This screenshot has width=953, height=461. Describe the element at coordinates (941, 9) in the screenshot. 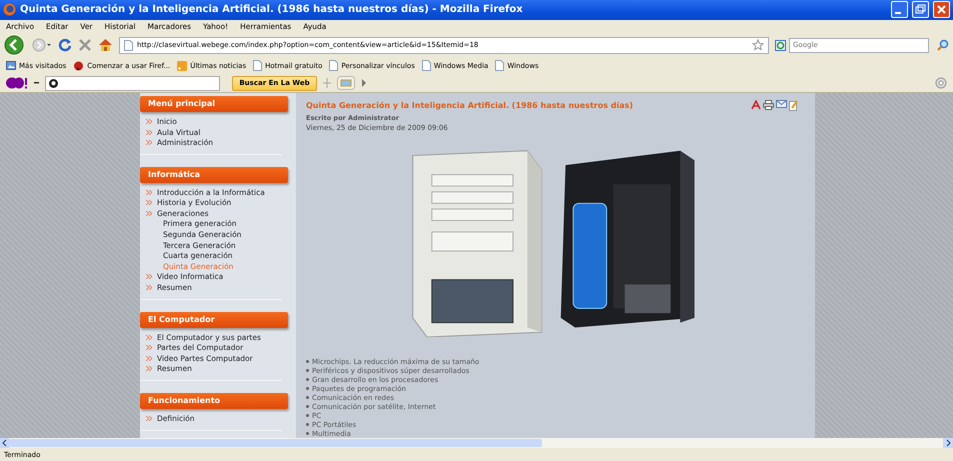

I see `close-button` at that location.